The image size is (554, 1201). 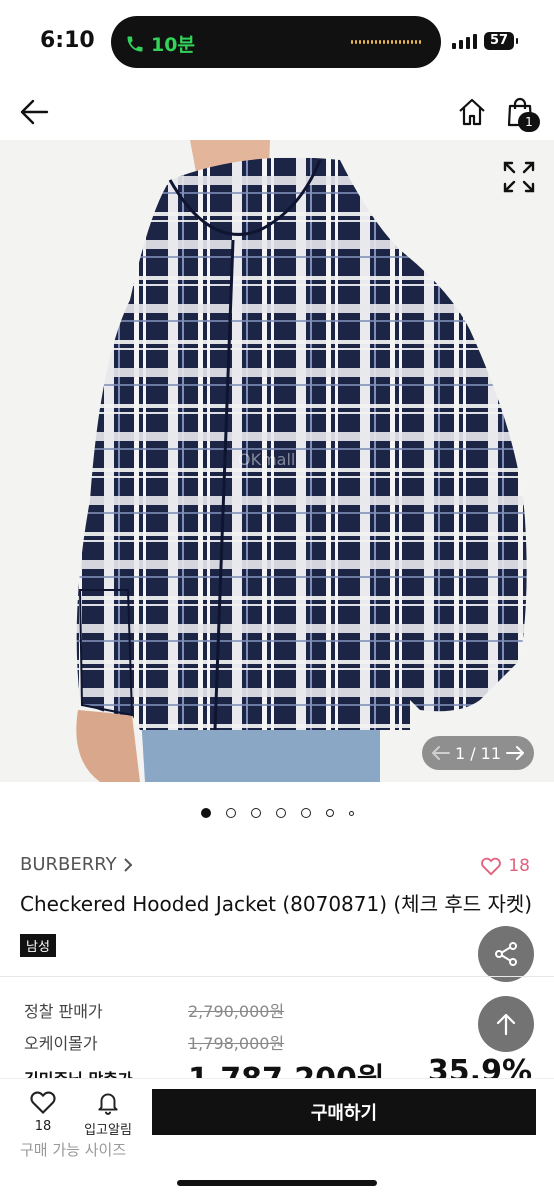 What do you see at coordinates (491, 866) in the screenshot?
I see `heart-outline-icon` at bounding box center [491, 866].